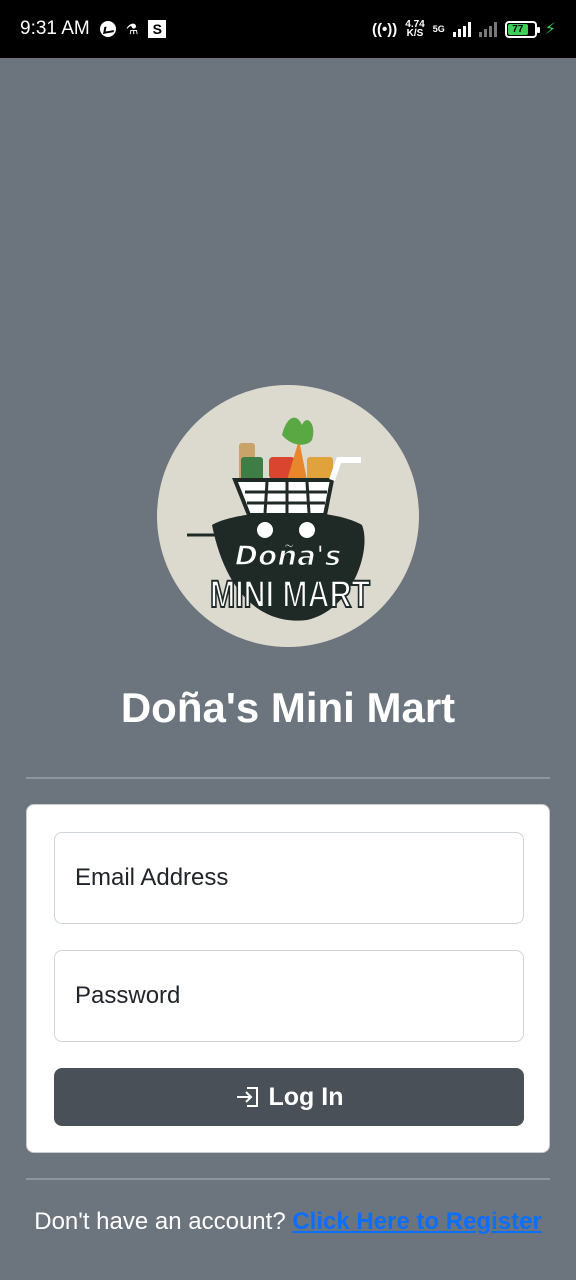 The height and width of the screenshot is (1280, 576). I want to click on divider-top, so click(288, 778).